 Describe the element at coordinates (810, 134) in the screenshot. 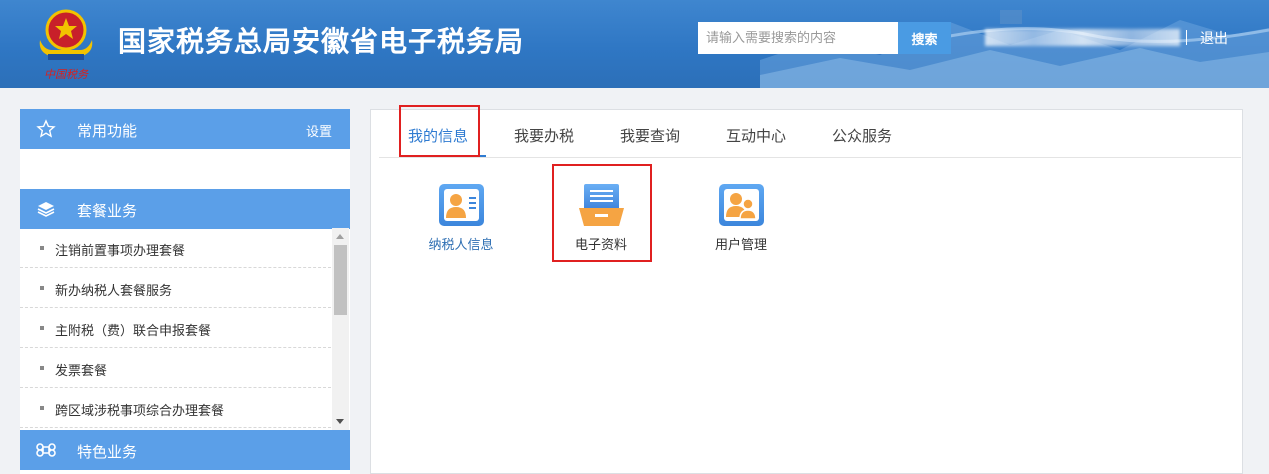

I see `tab-bar: 我的信息 我要办税 我要查询 互动中心 公众服务` at that location.